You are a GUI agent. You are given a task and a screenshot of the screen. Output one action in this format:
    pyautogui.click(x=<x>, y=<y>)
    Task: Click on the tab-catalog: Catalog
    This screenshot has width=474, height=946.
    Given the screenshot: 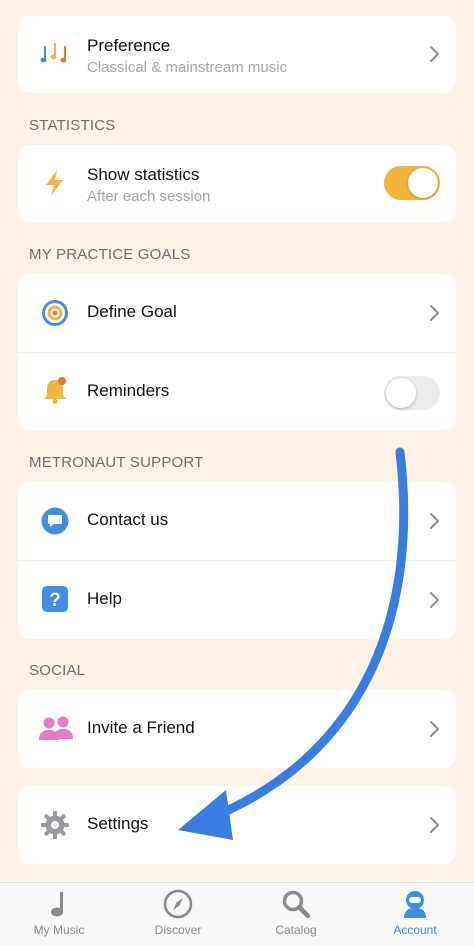 What is the action you would take?
    pyautogui.click(x=296, y=914)
    